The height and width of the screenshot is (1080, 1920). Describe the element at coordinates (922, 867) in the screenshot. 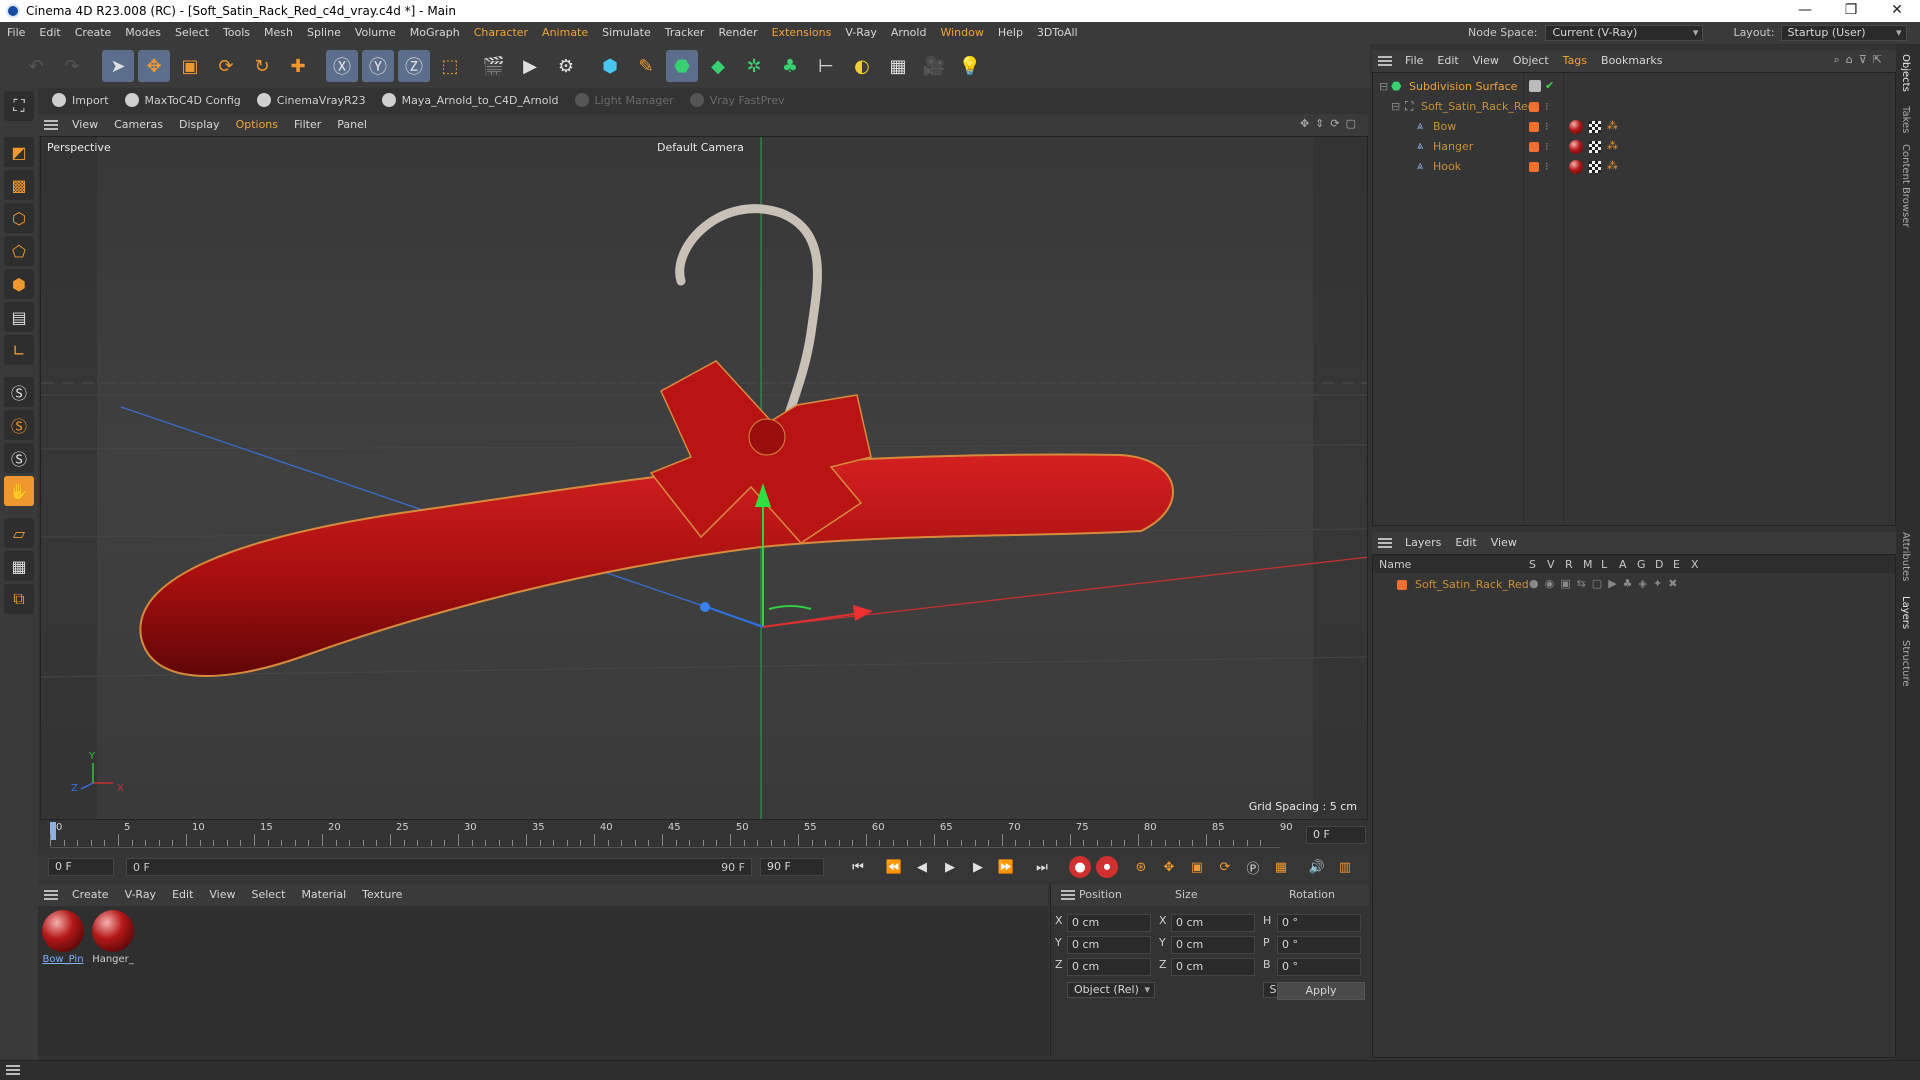

I see `previous-frame-icon: ◀` at that location.